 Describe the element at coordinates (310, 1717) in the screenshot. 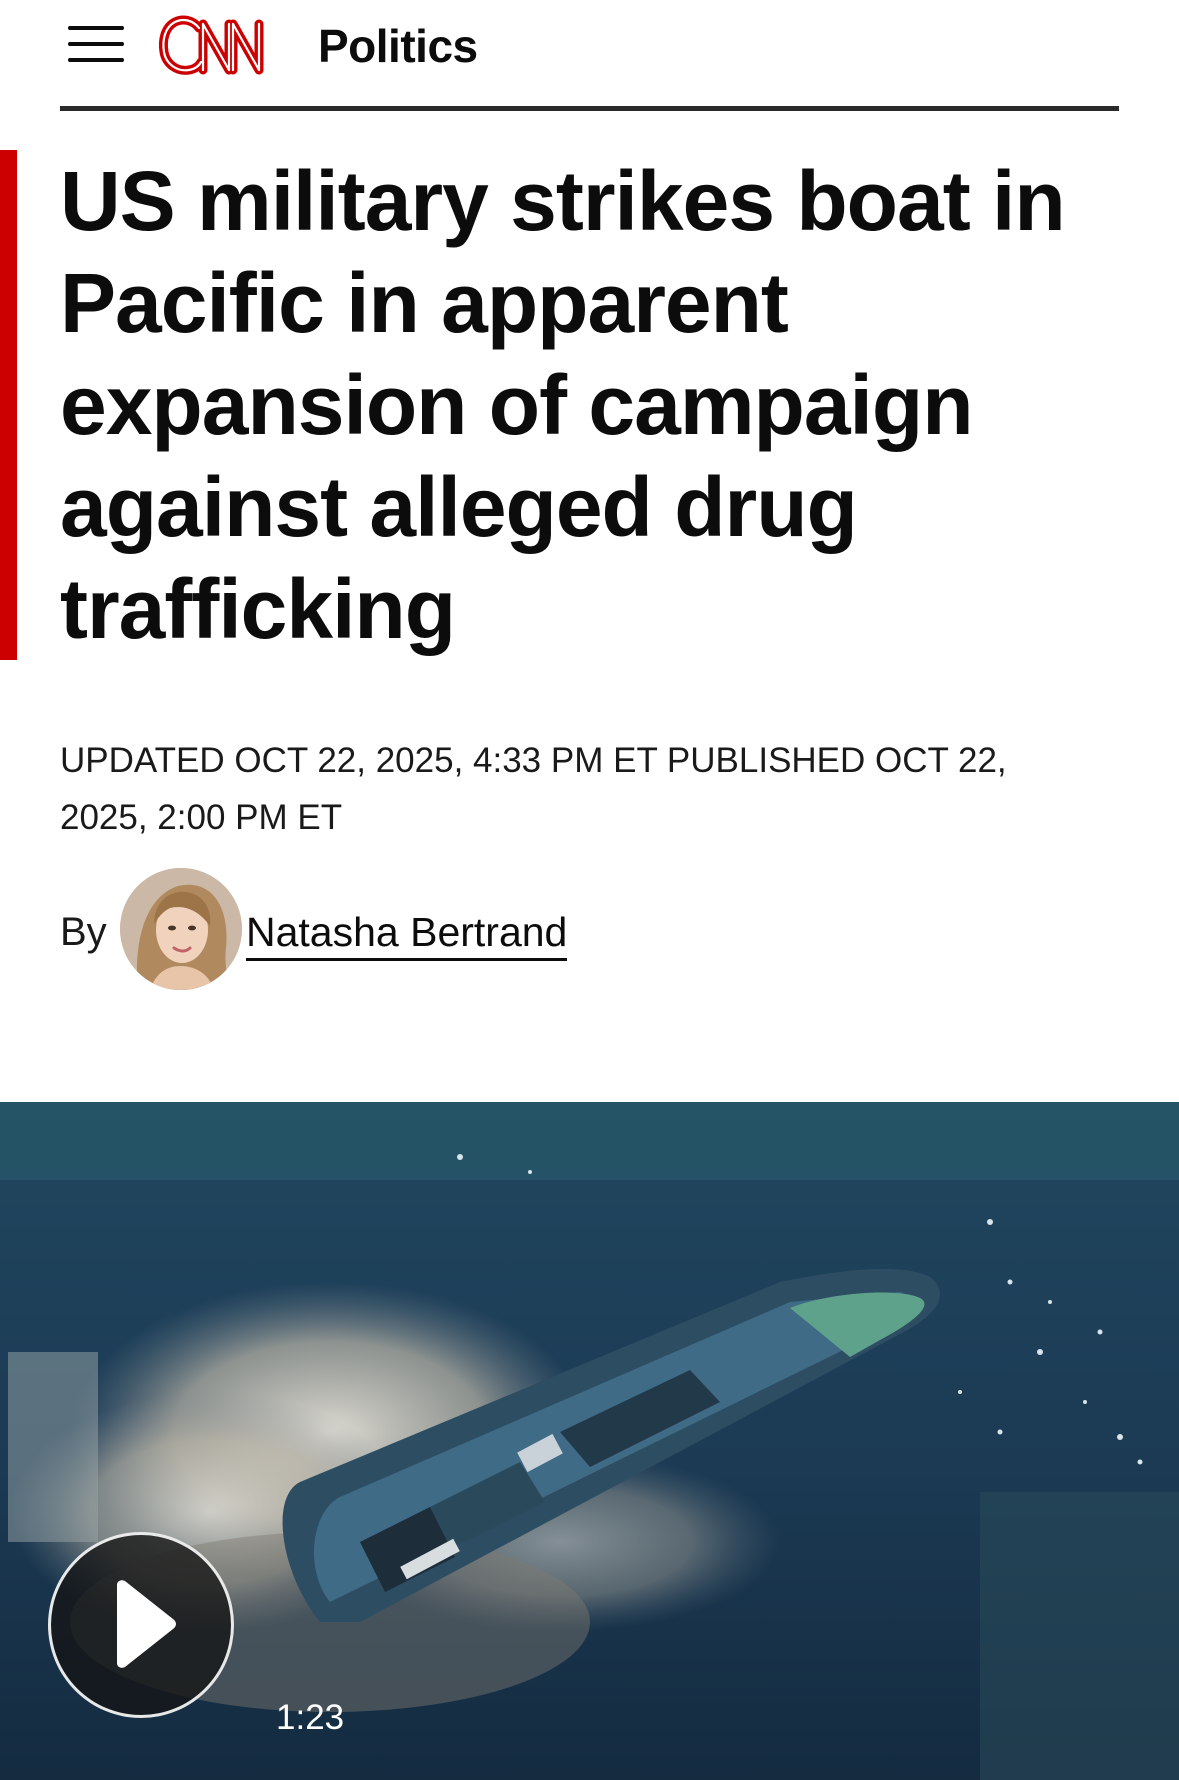

I see `video-duration: 1:23` at that location.